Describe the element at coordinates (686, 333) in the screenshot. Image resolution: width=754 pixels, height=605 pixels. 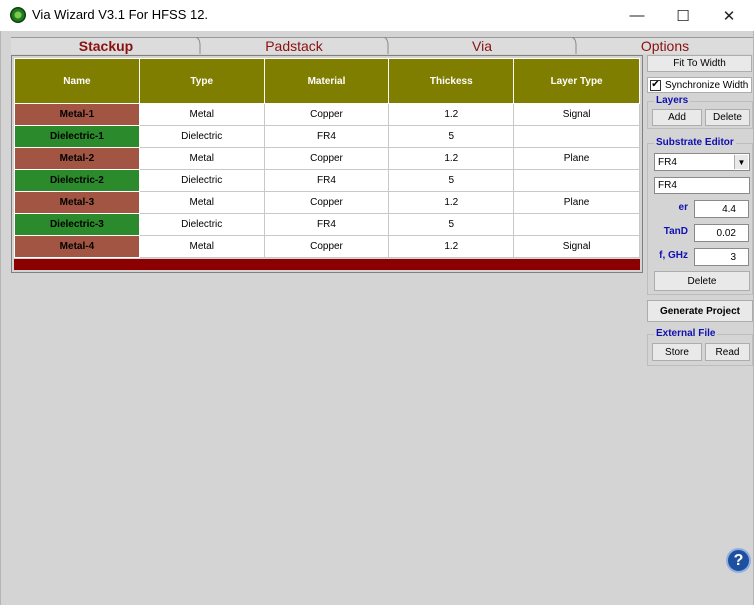
I see `external-file-title: External File` at that location.